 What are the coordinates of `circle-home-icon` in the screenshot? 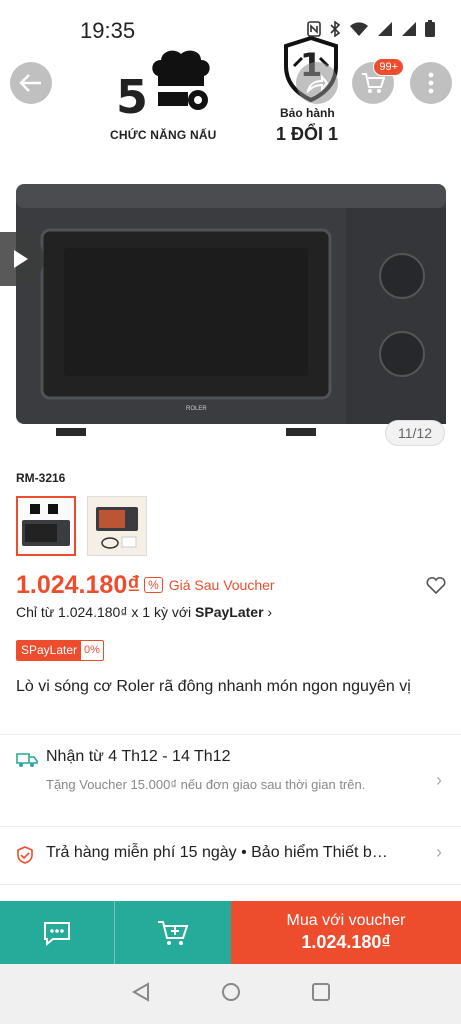 It's located at (230, 991).